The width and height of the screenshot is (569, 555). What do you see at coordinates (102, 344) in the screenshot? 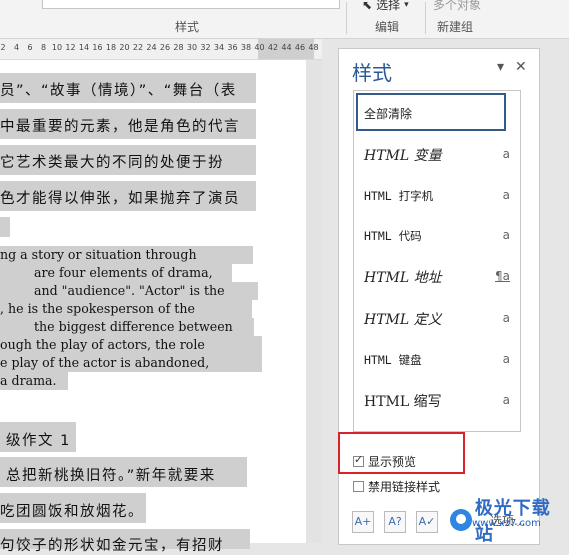
I see `doc-line: ough the play of actors, the role` at bounding box center [102, 344].